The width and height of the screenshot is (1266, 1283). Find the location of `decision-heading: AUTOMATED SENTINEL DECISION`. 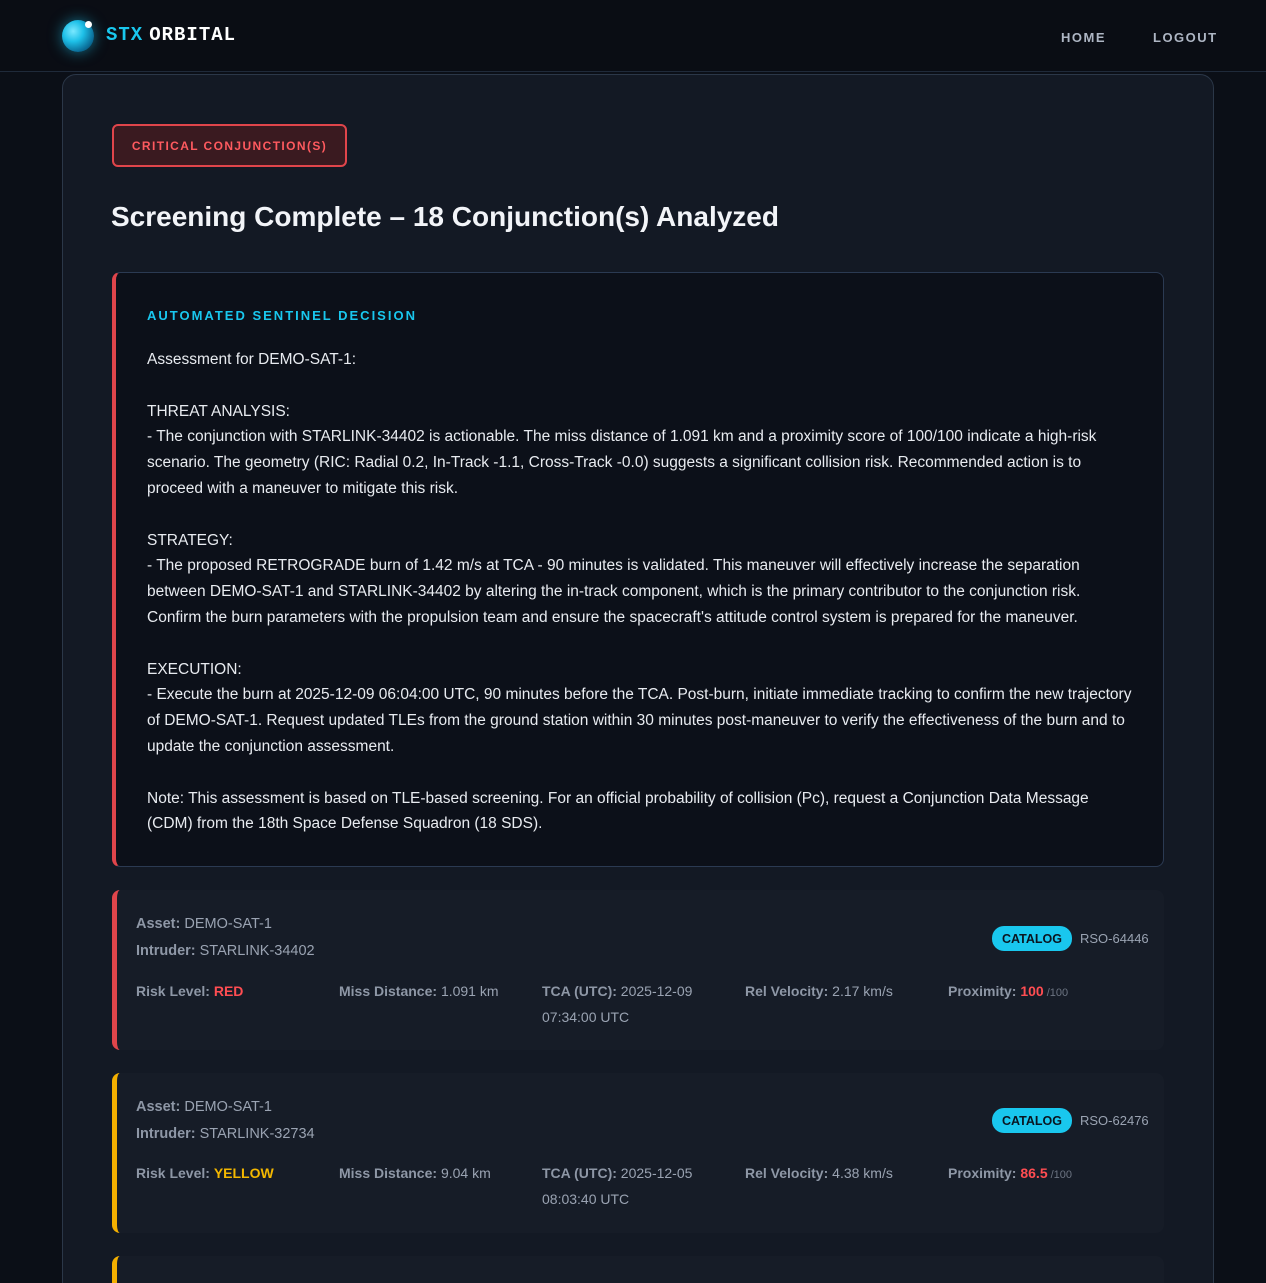

decision-heading: AUTOMATED SENTINEL DECISION is located at coordinates (282, 315).